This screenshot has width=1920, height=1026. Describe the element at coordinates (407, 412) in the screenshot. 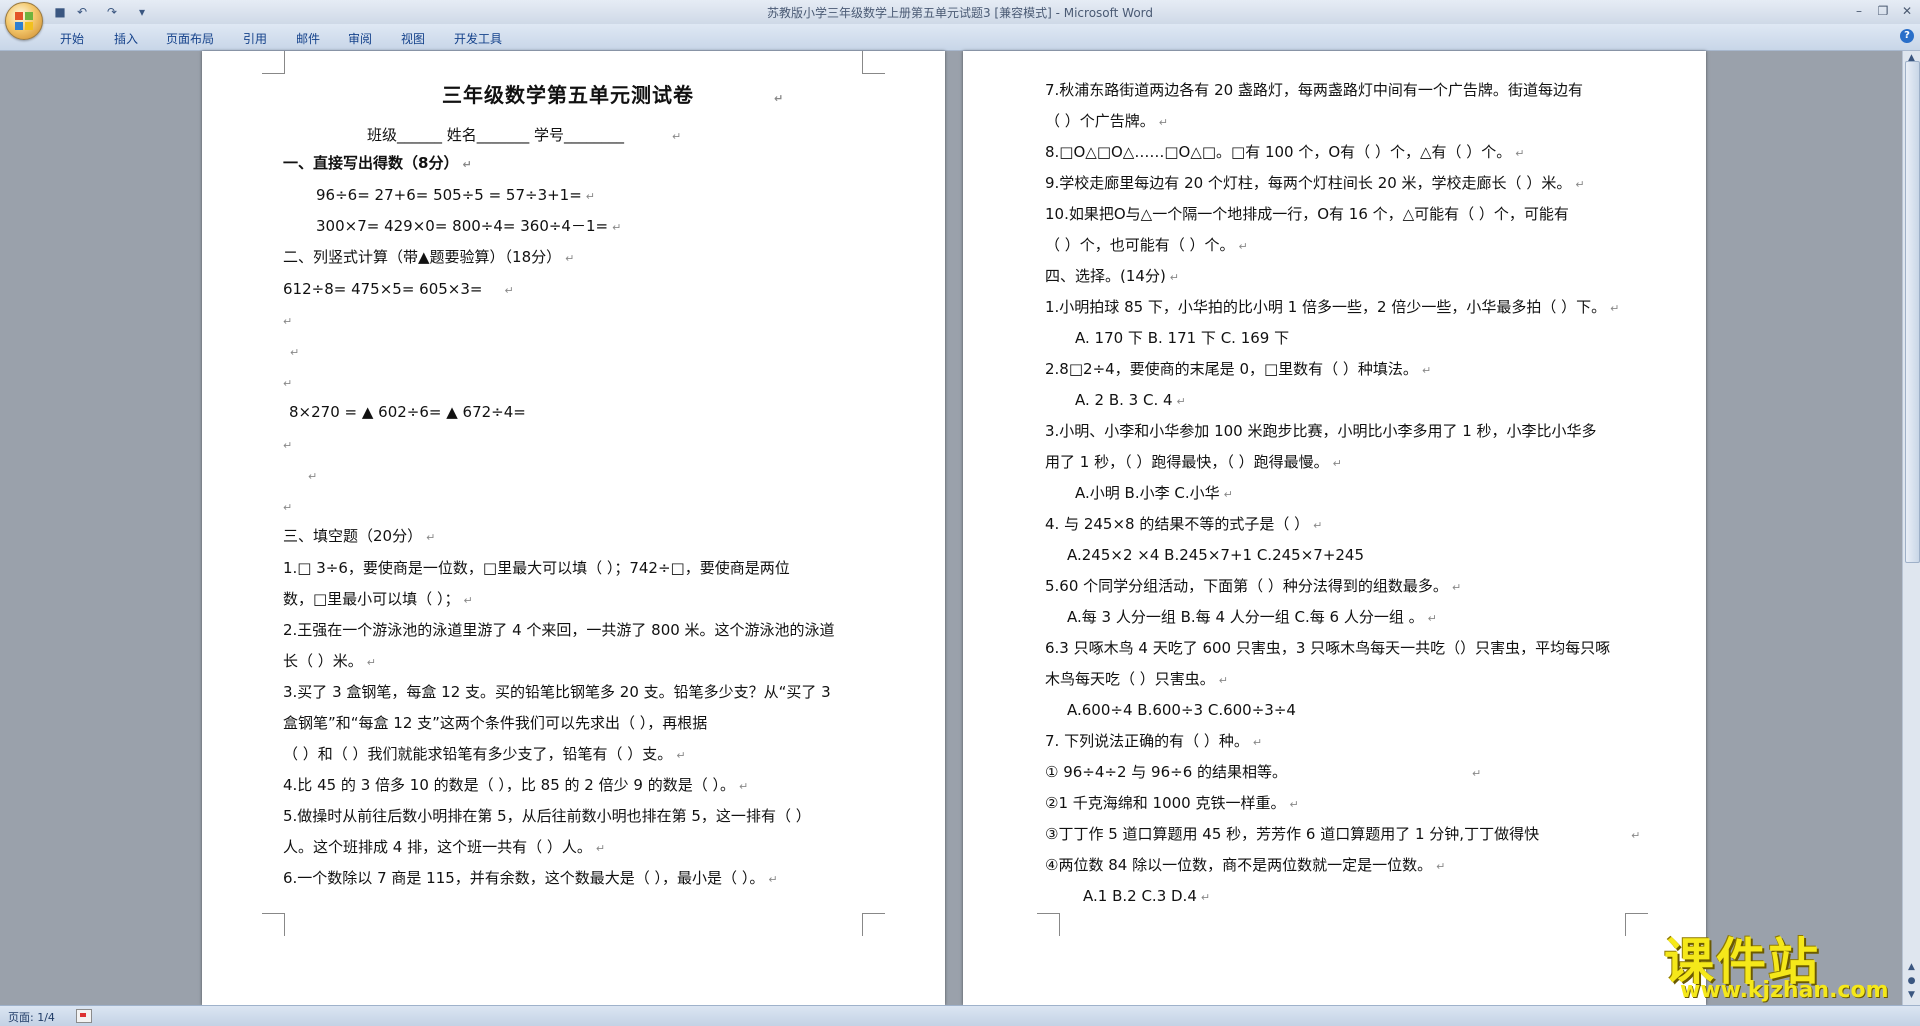

I see `question-line: 8×270 = ▲ 602÷6= ▲ 672÷4=` at that location.